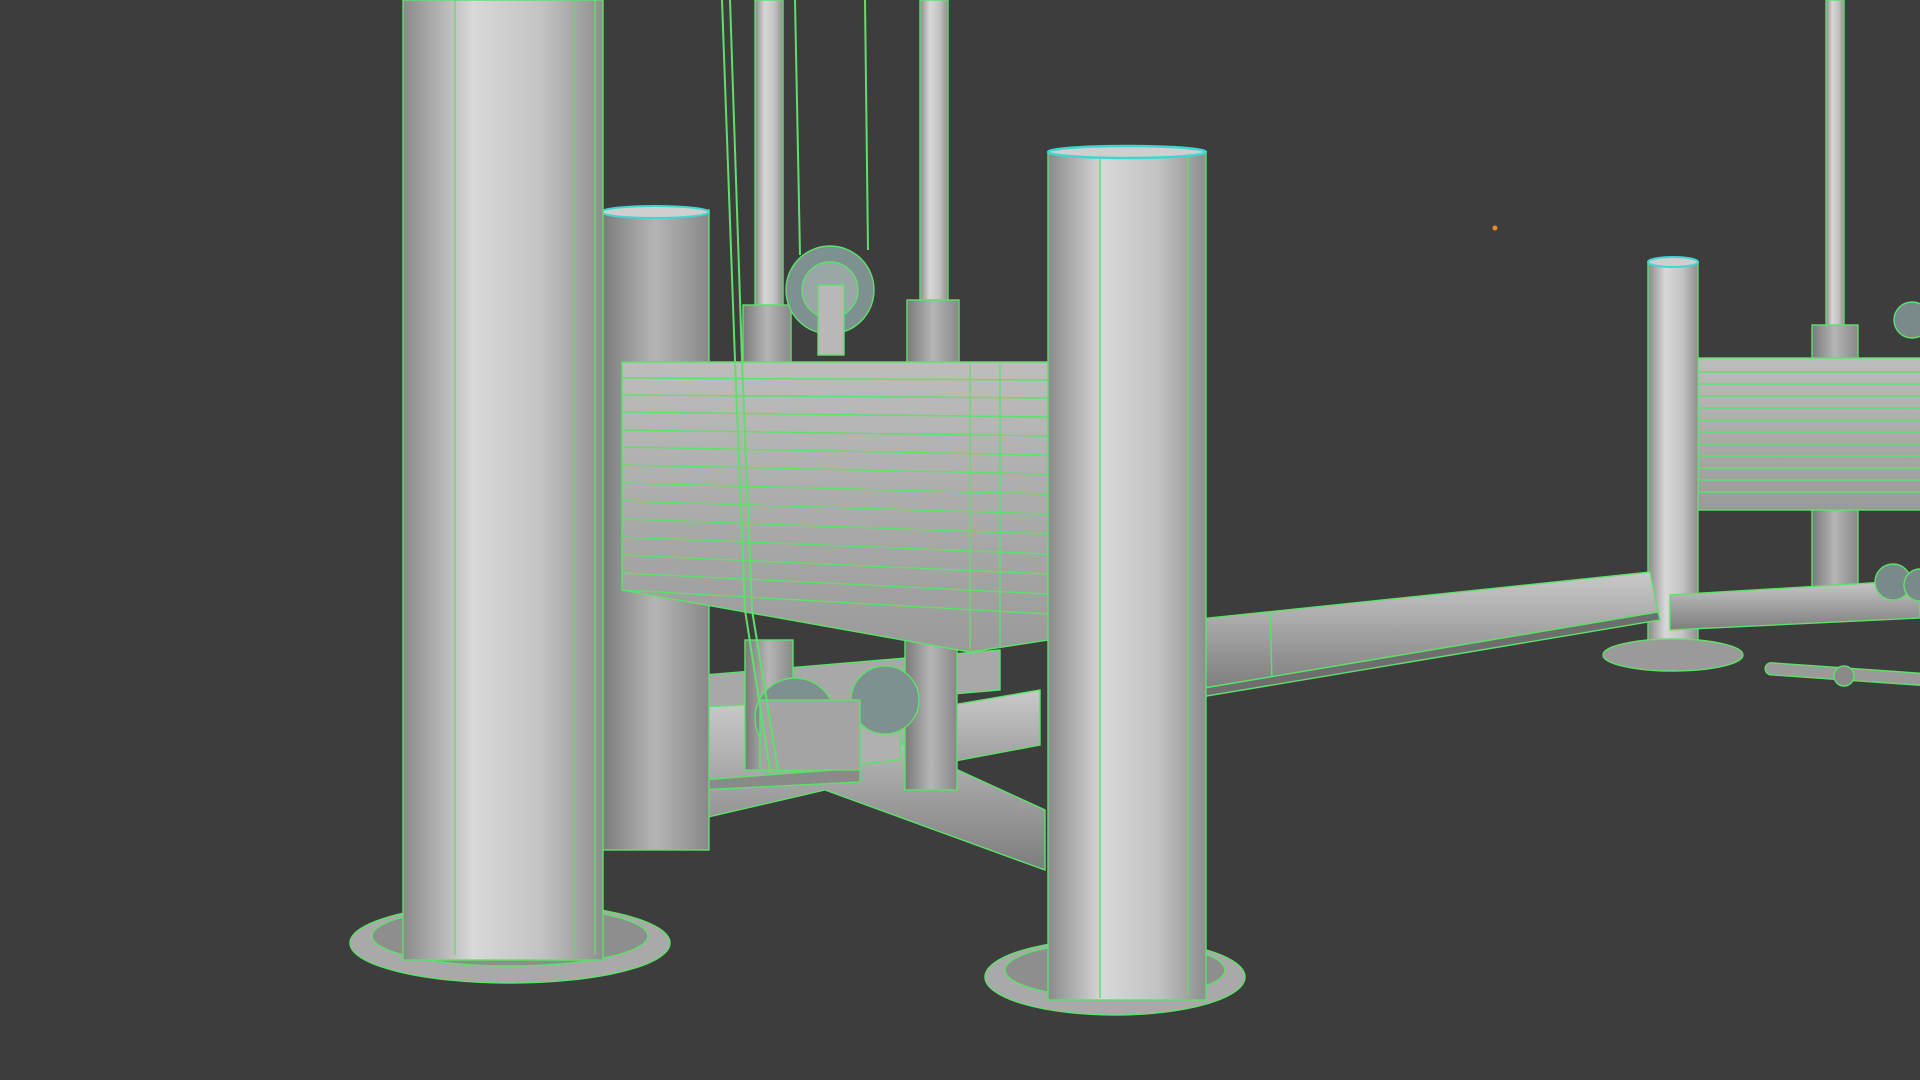 The width and height of the screenshot is (1920, 1080). What do you see at coordinates (830, 300) in the screenshot?
I see `top-pulley` at bounding box center [830, 300].